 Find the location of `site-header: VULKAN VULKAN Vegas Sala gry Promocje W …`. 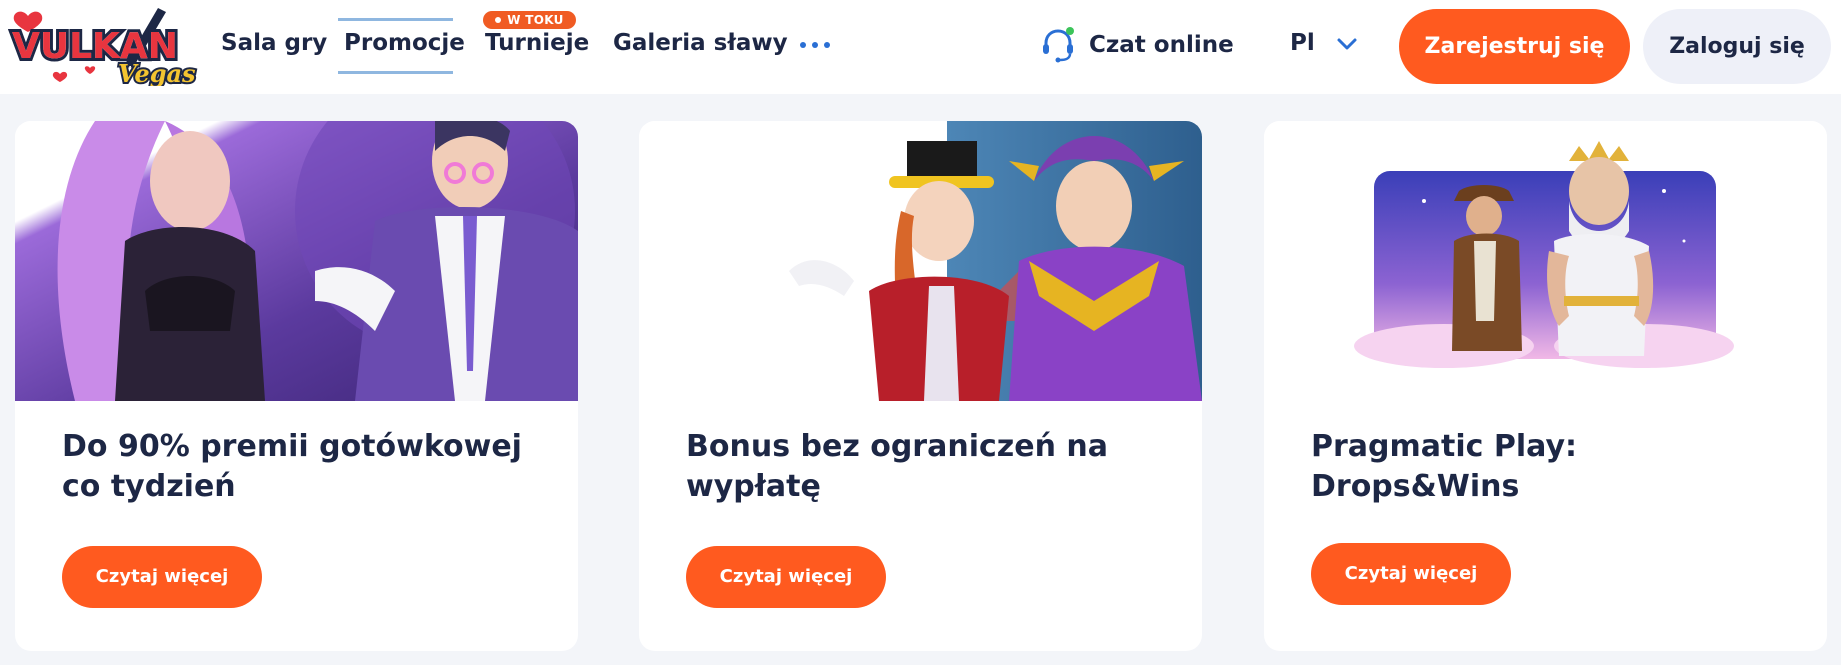

site-header: VULKAN VULKAN Vegas Sala gry Promocje W … is located at coordinates (920, 47).